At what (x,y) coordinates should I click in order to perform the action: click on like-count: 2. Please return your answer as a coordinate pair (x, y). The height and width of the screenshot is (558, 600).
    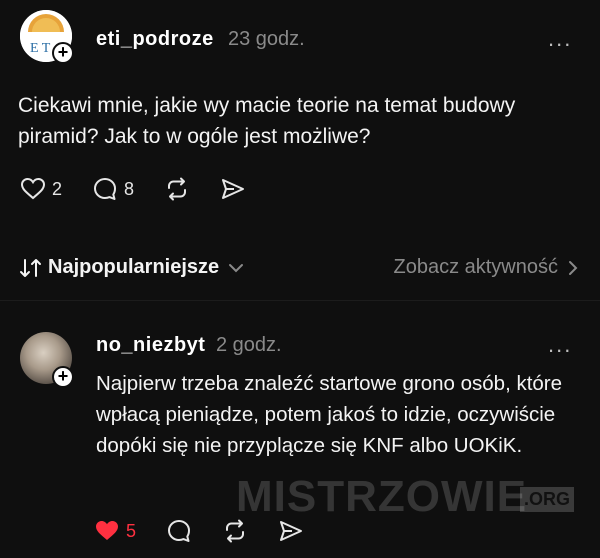
    Looking at the image, I should click on (57, 188).